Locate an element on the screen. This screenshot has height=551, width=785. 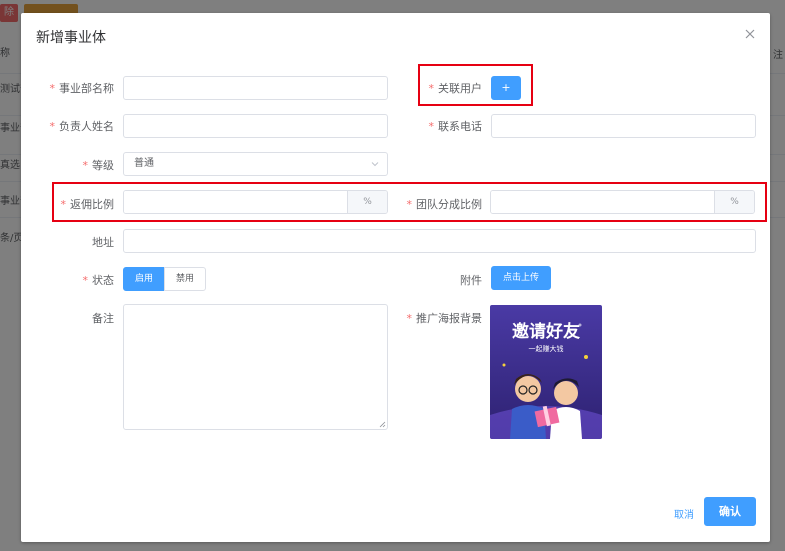
upload-button: 点击上传 is located at coordinates (521, 278).